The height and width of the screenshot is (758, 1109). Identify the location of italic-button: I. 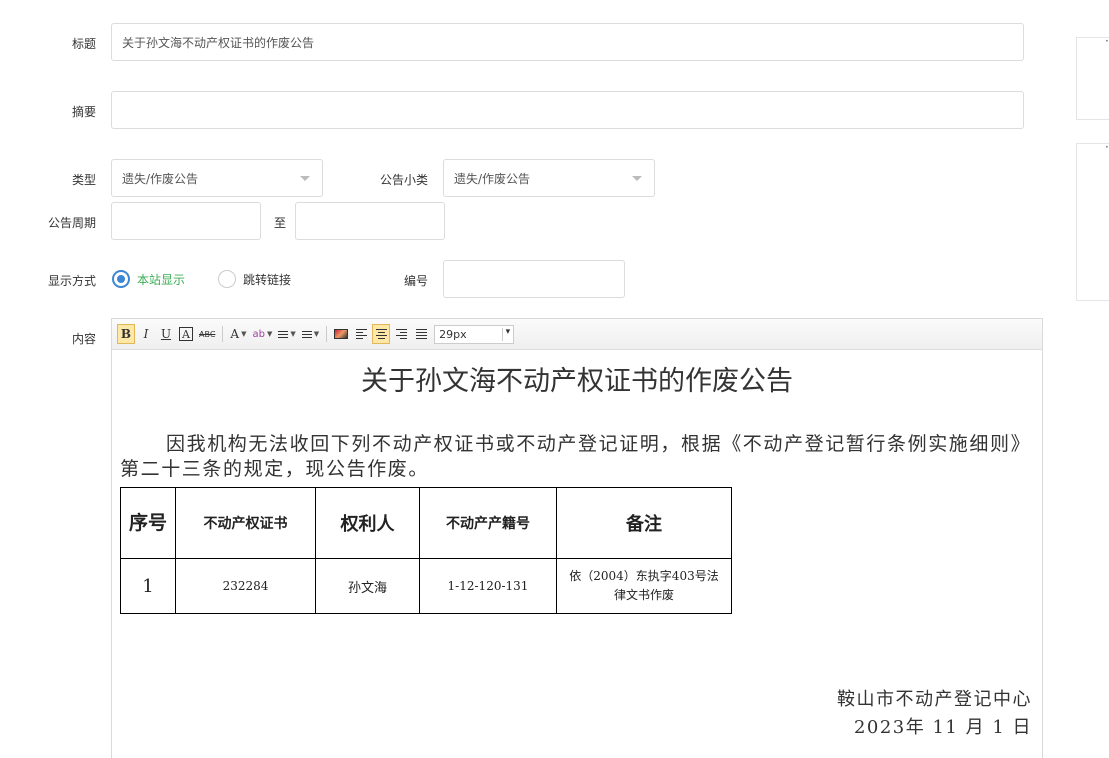
(146, 334).